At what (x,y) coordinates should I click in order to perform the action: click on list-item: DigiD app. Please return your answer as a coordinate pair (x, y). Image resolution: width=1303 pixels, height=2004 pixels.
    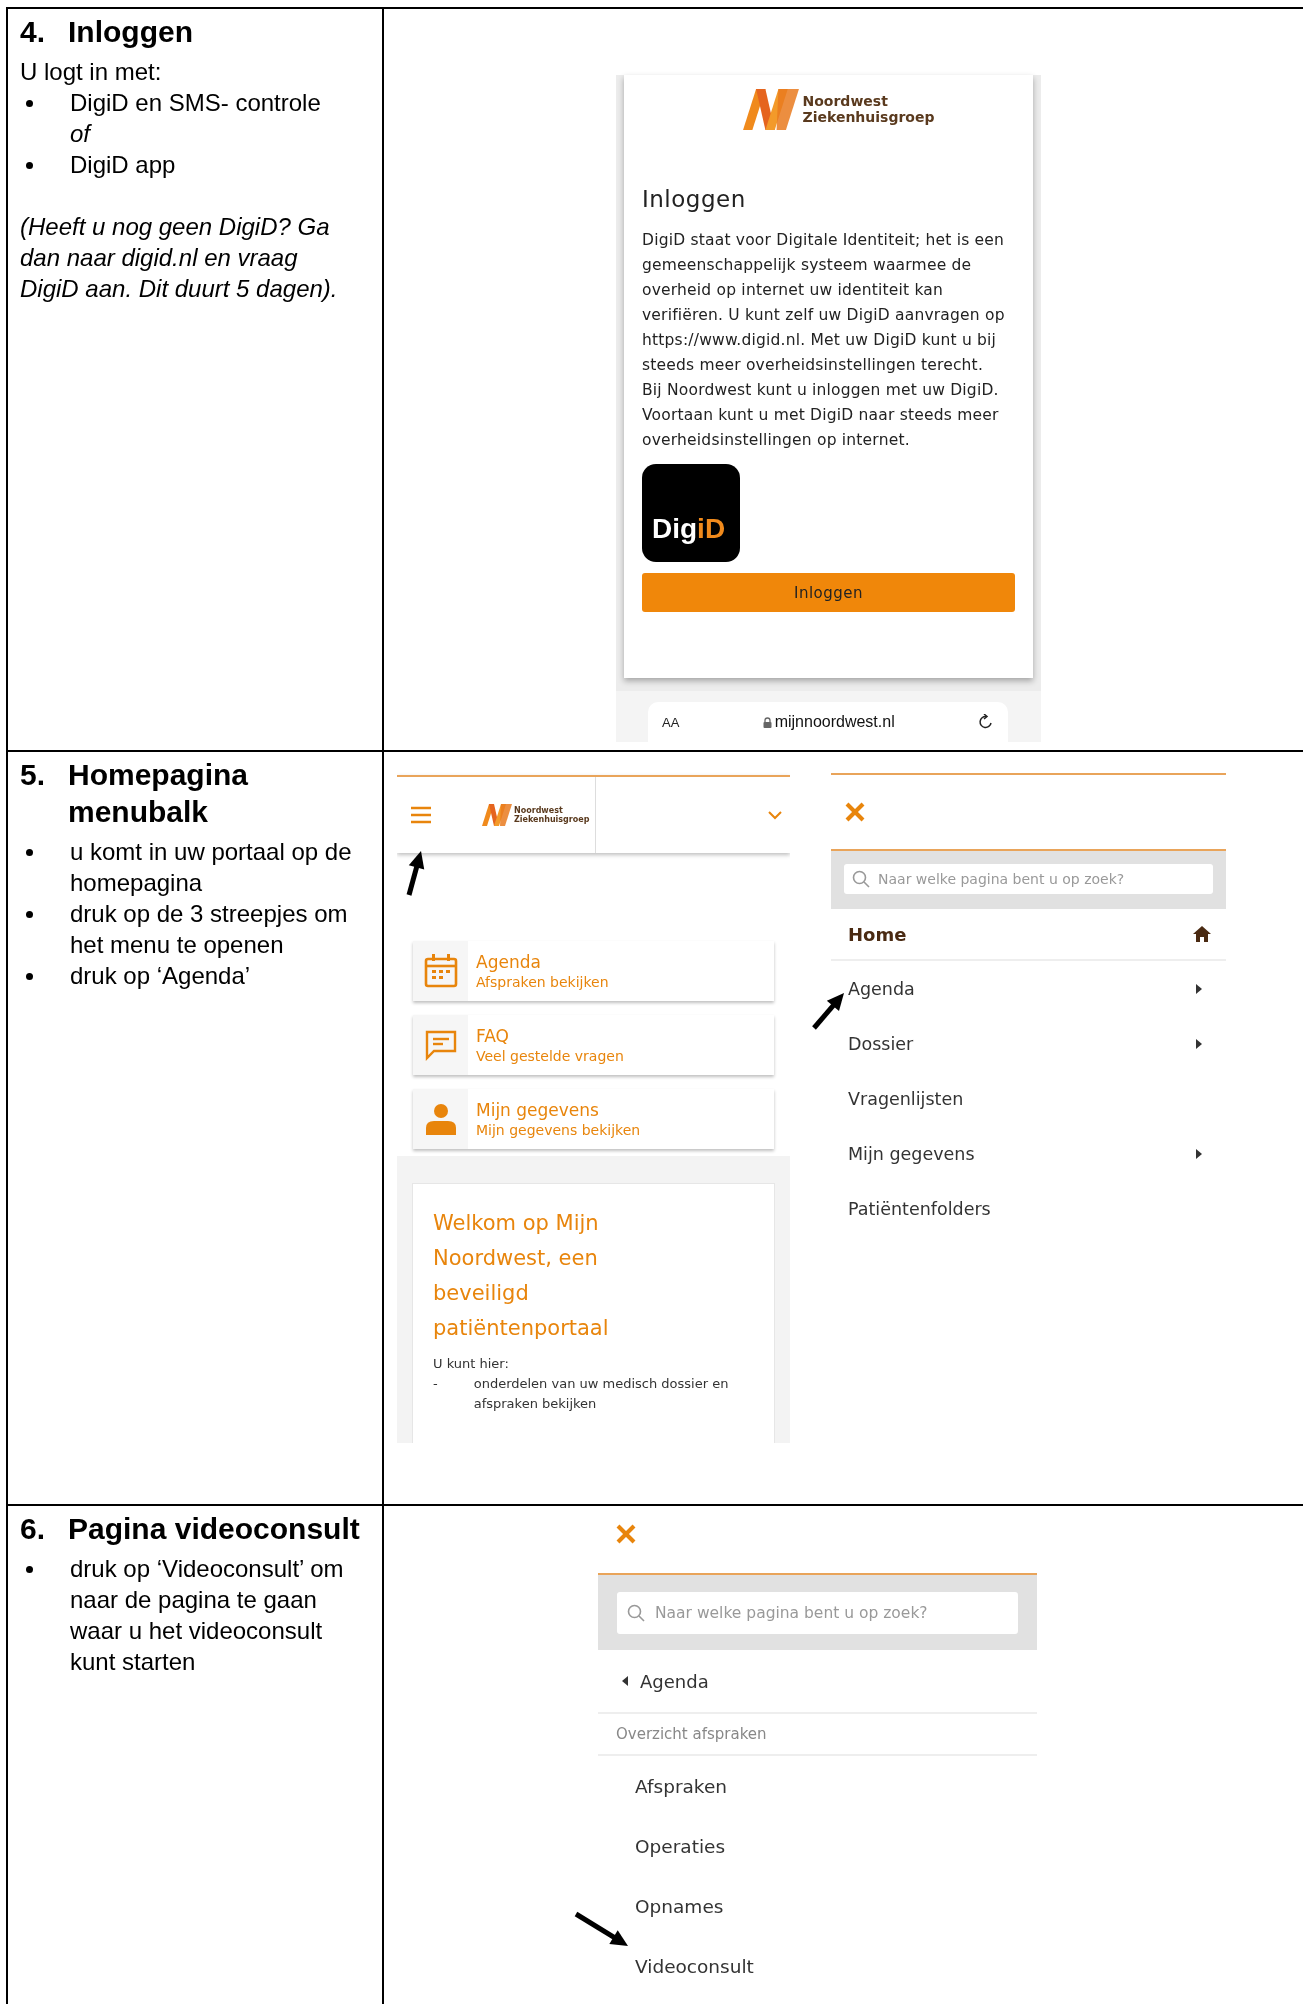
    Looking at the image, I should click on (123, 165).